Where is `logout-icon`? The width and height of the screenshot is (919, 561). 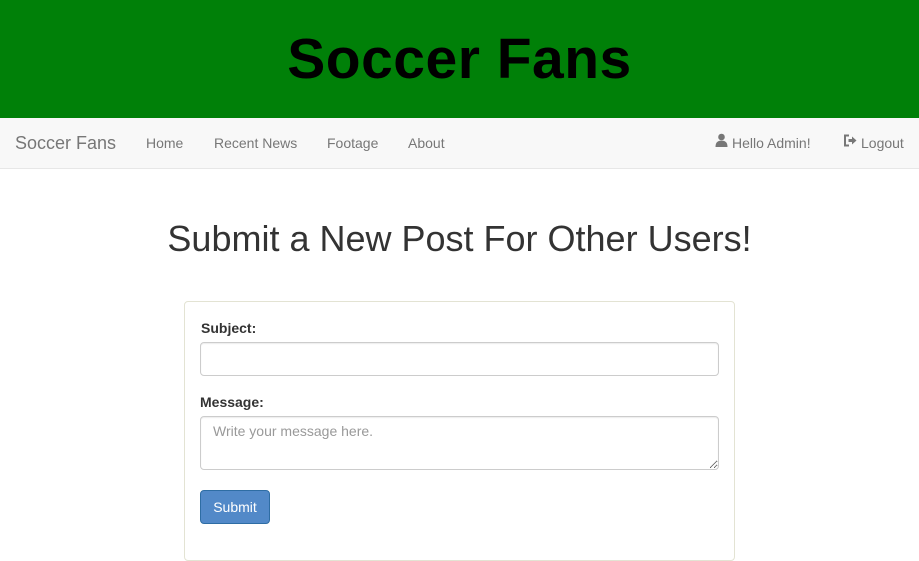
logout-icon is located at coordinates (850, 142).